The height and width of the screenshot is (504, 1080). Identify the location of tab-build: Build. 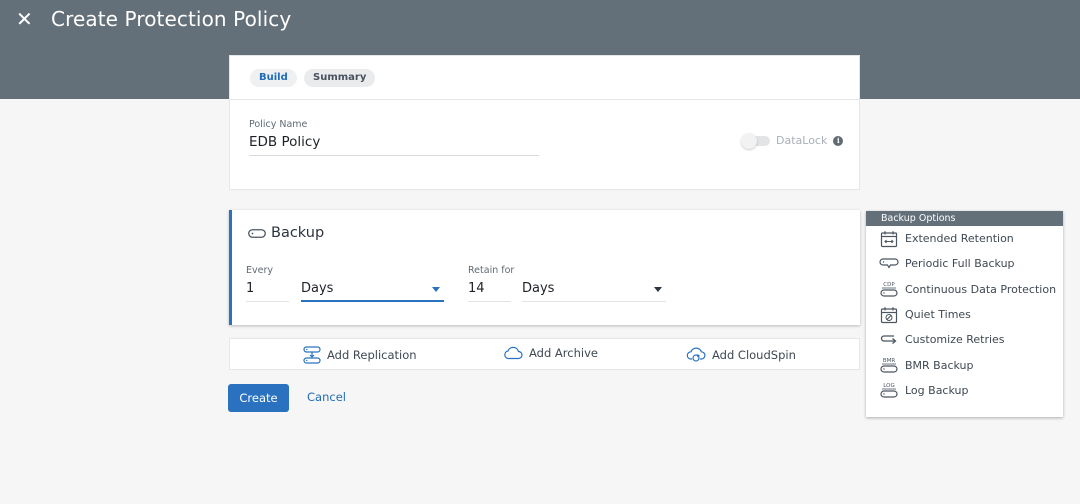
(273, 78).